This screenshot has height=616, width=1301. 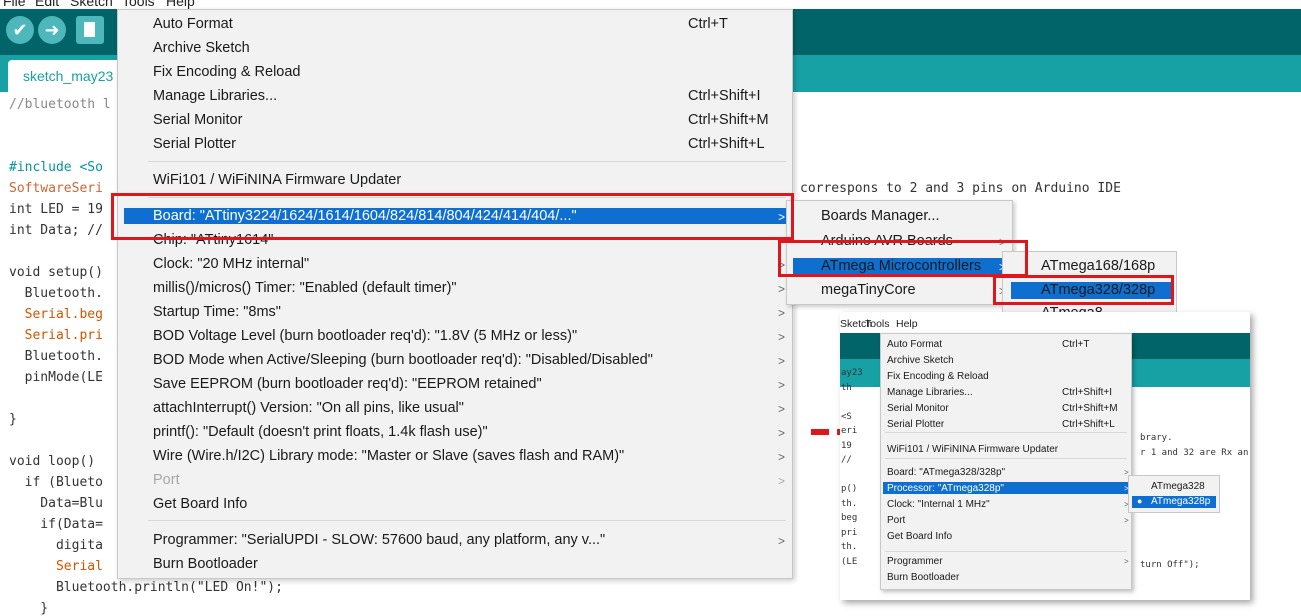 I want to click on tools-menu-item: Clock: "20 MHz internal", so click(x=231, y=264).